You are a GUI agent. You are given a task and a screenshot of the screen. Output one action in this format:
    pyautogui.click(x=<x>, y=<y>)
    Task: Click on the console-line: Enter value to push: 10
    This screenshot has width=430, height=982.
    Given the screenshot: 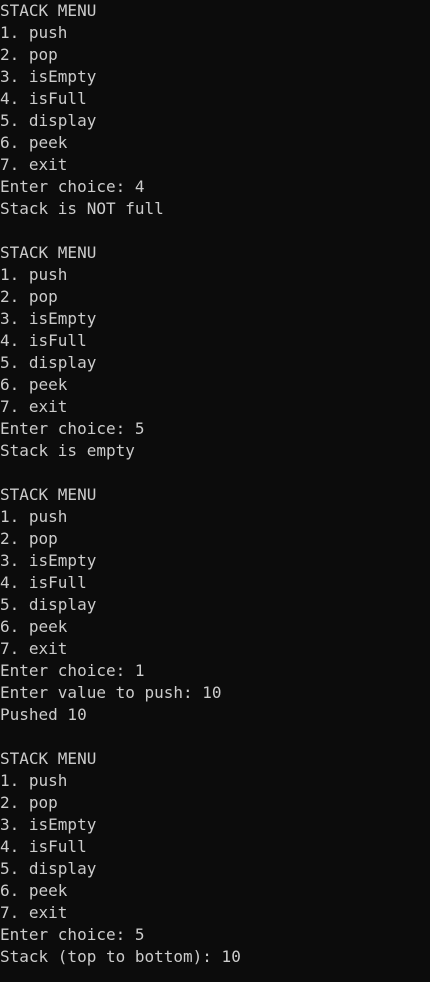 What is the action you would take?
    pyautogui.click(x=111, y=692)
    